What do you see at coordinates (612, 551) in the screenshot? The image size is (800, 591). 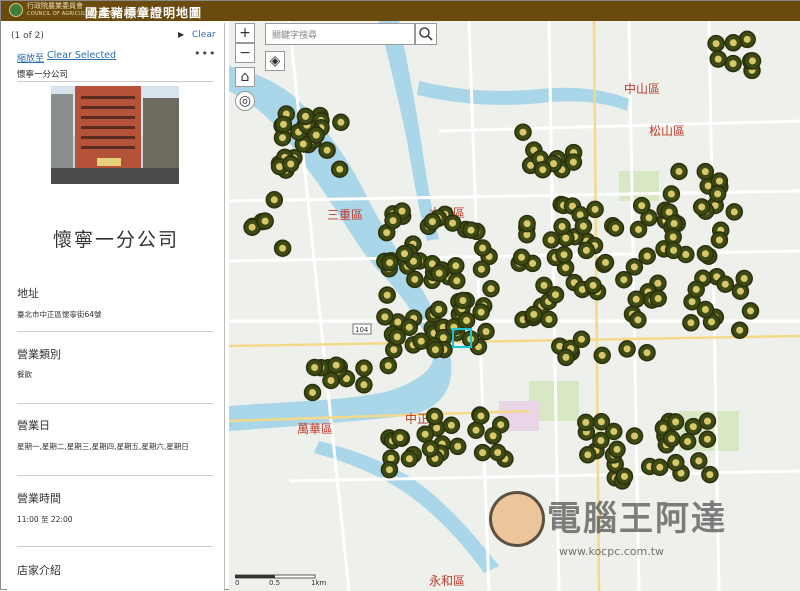 I see `watermark-url: www.kocpc.com.tw` at bounding box center [612, 551].